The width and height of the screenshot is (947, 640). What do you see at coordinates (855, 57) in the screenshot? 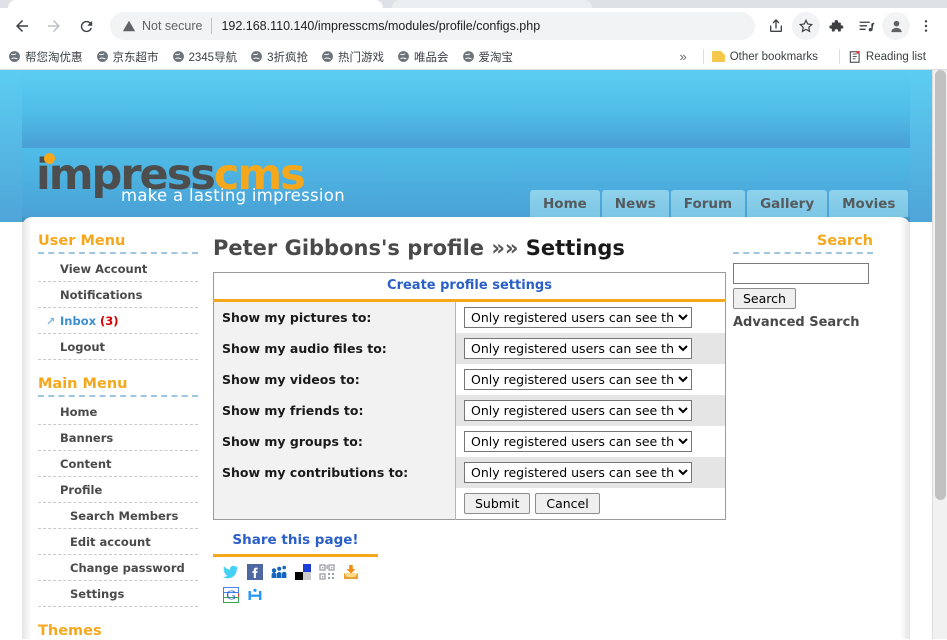
I see `reading-list-icon` at bounding box center [855, 57].